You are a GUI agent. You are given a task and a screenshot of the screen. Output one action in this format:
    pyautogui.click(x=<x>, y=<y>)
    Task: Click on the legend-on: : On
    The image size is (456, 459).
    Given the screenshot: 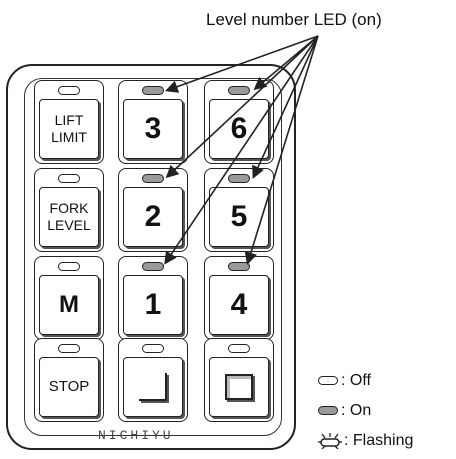 What is the action you would take?
    pyautogui.click(x=344, y=411)
    